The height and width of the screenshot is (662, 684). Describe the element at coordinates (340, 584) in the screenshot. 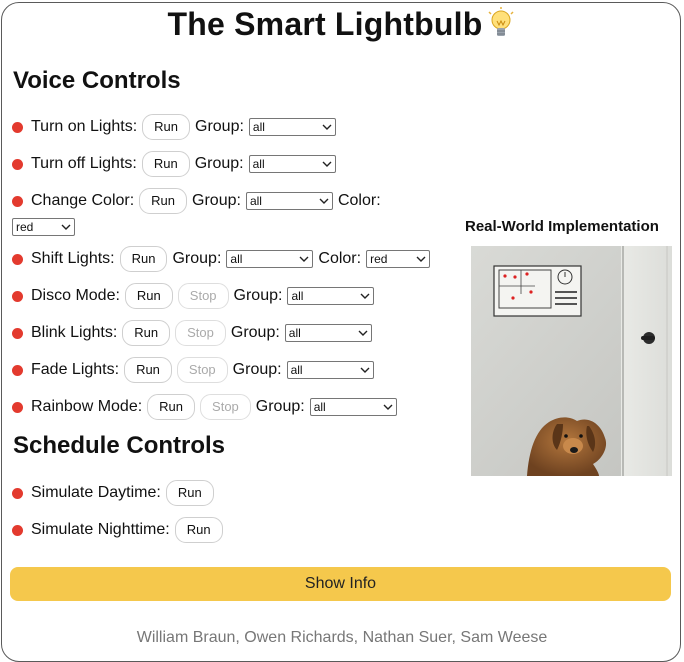

I see `show-info-button: Show Info` at that location.